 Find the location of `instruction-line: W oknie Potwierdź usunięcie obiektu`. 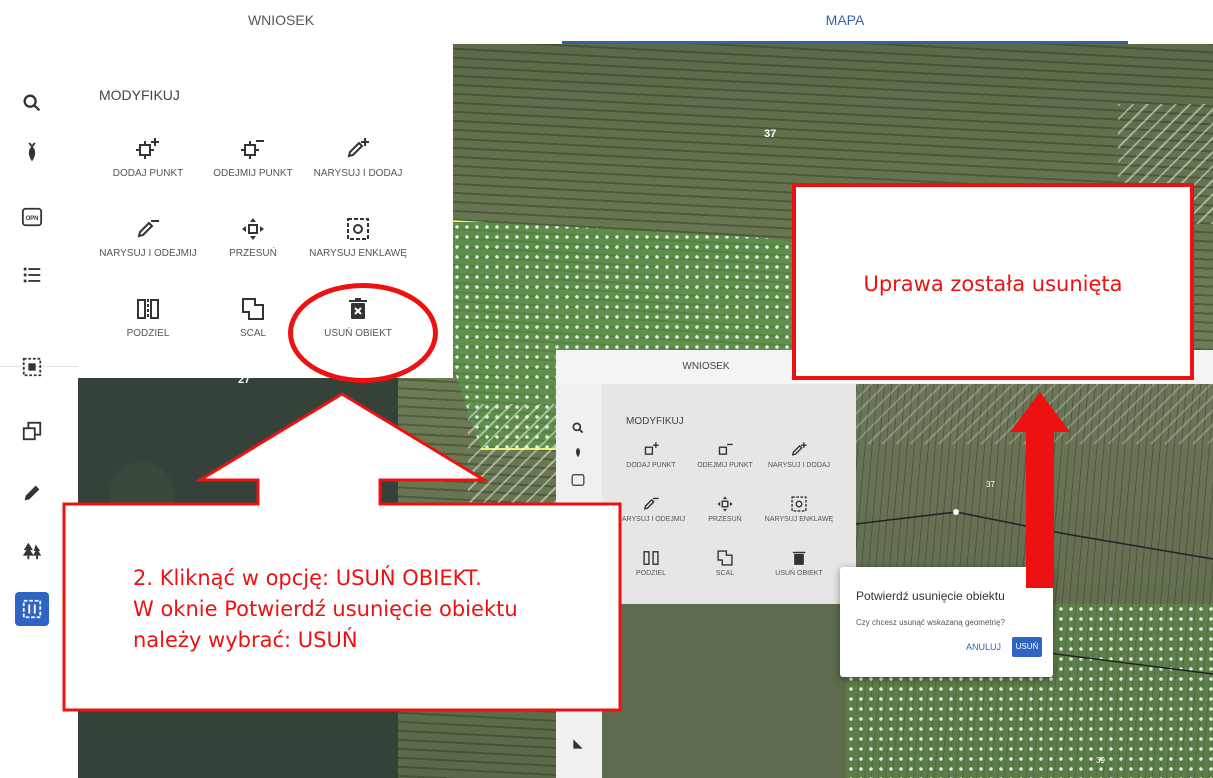

instruction-line: W oknie Potwierdź usunięcie obiektu is located at coordinates (325, 609).